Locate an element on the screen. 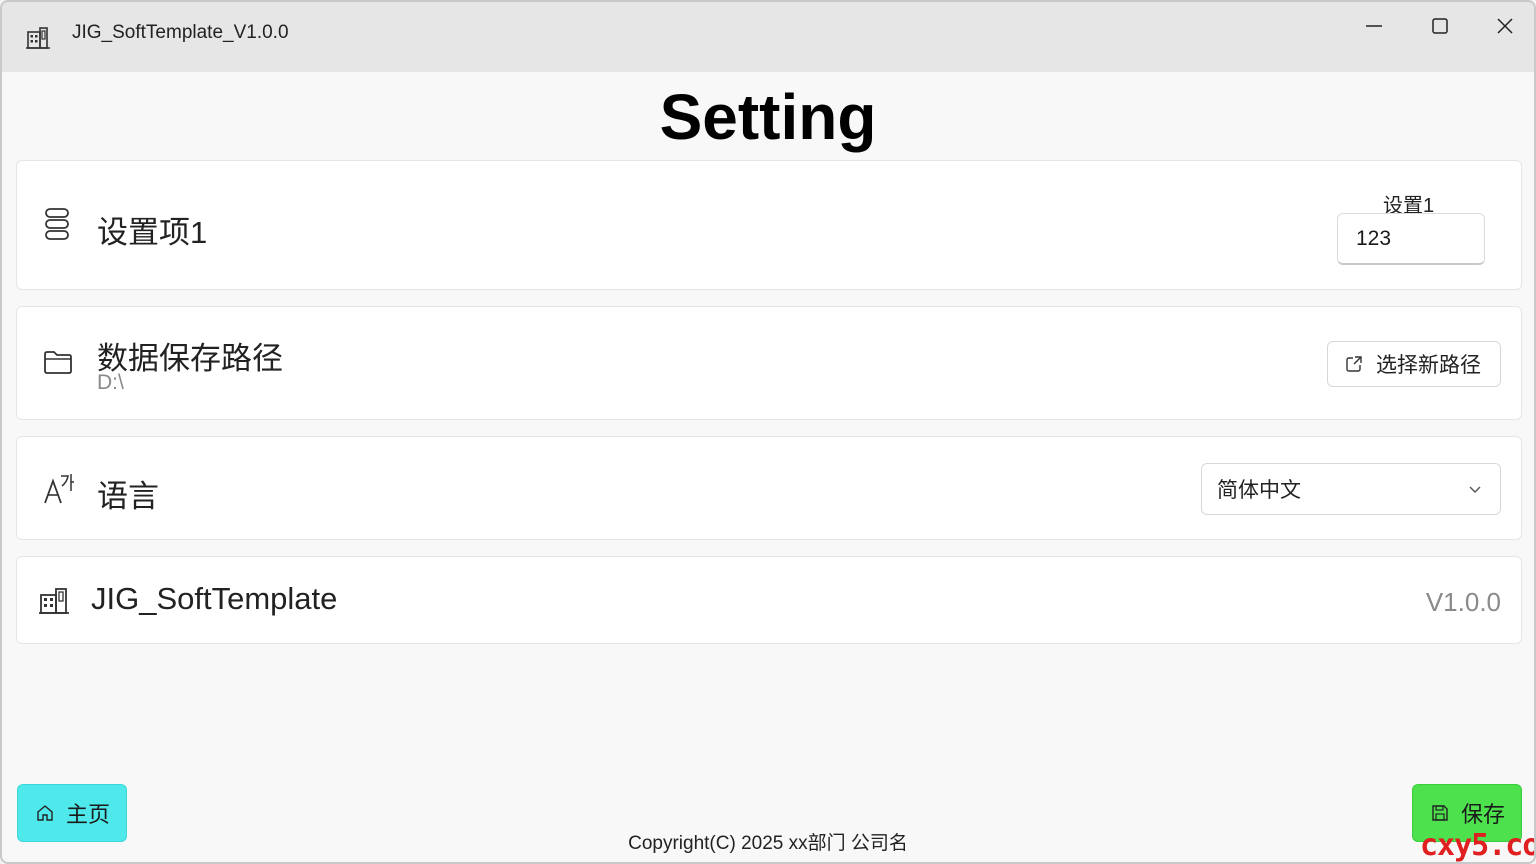 The width and height of the screenshot is (1536, 864). home-icon is located at coordinates (45, 813).